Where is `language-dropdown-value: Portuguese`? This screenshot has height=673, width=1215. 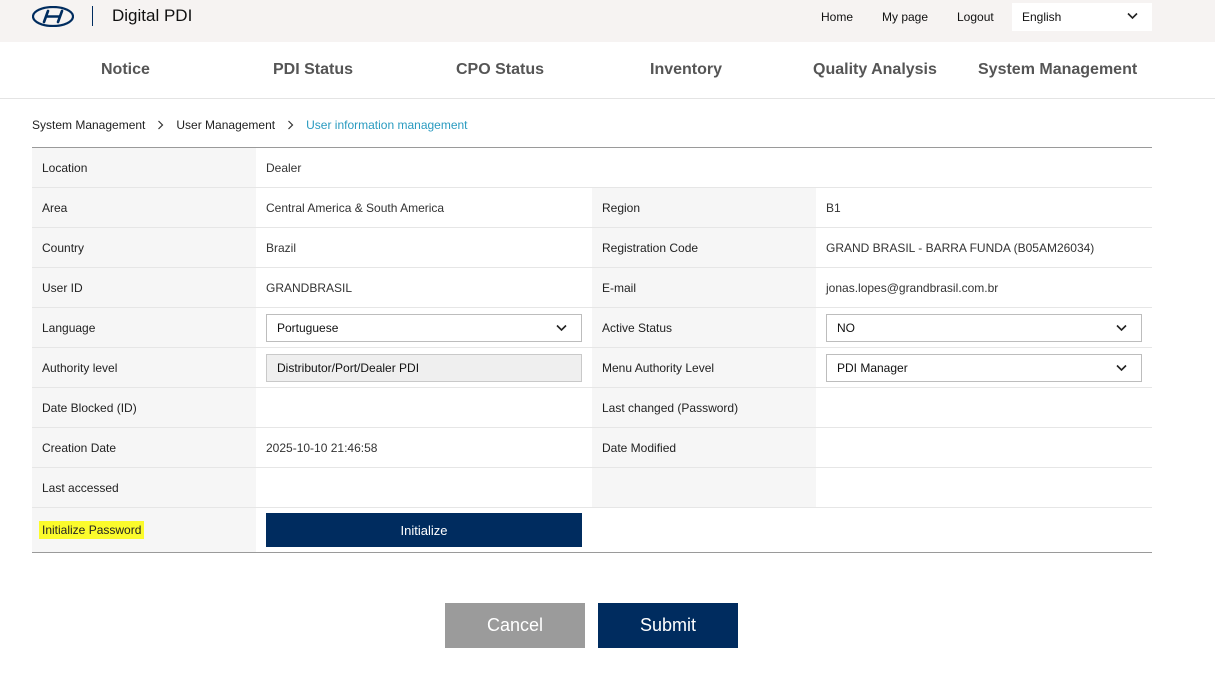 language-dropdown-value: Portuguese is located at coordinates (308, 327).